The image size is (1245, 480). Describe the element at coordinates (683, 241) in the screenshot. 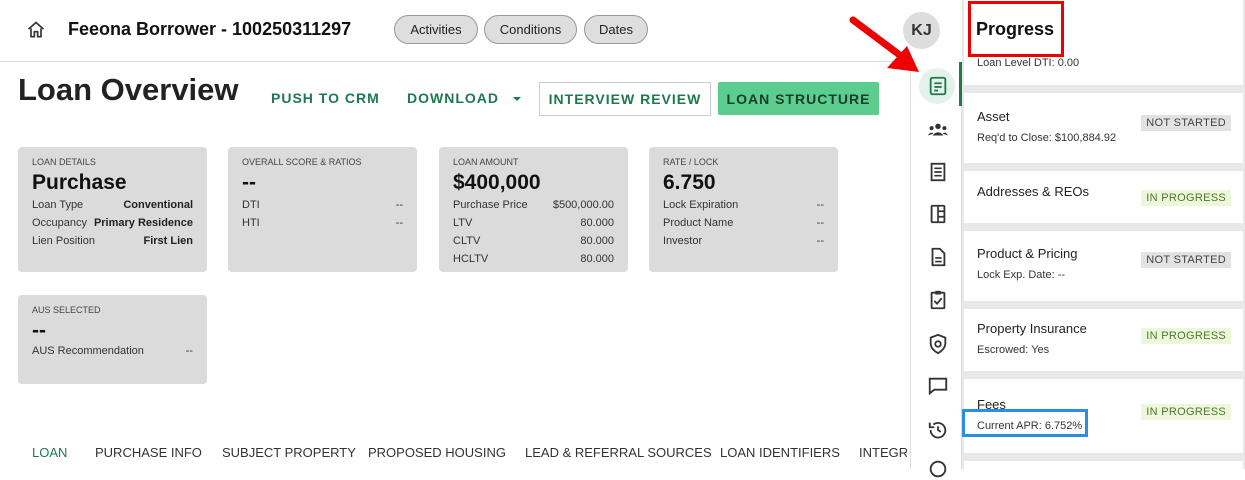

I see `row-key: Investor` at that location.